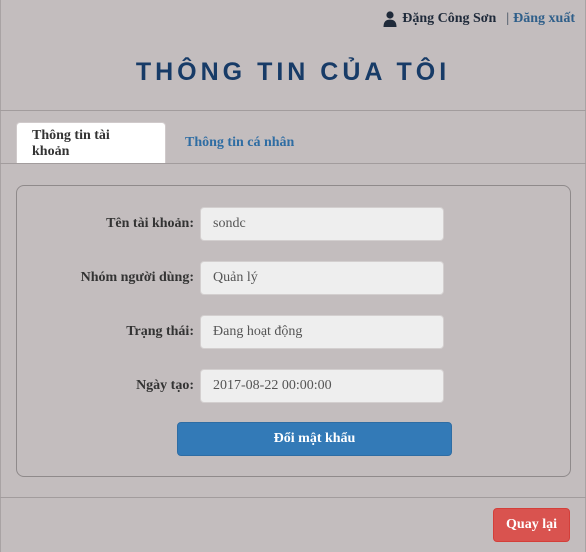 The height and width of the screenshot is (552, 586). I want to click on form-row-created-date: Ngày tạo: 2017-08-22 00:00:00, so click(293, 386).